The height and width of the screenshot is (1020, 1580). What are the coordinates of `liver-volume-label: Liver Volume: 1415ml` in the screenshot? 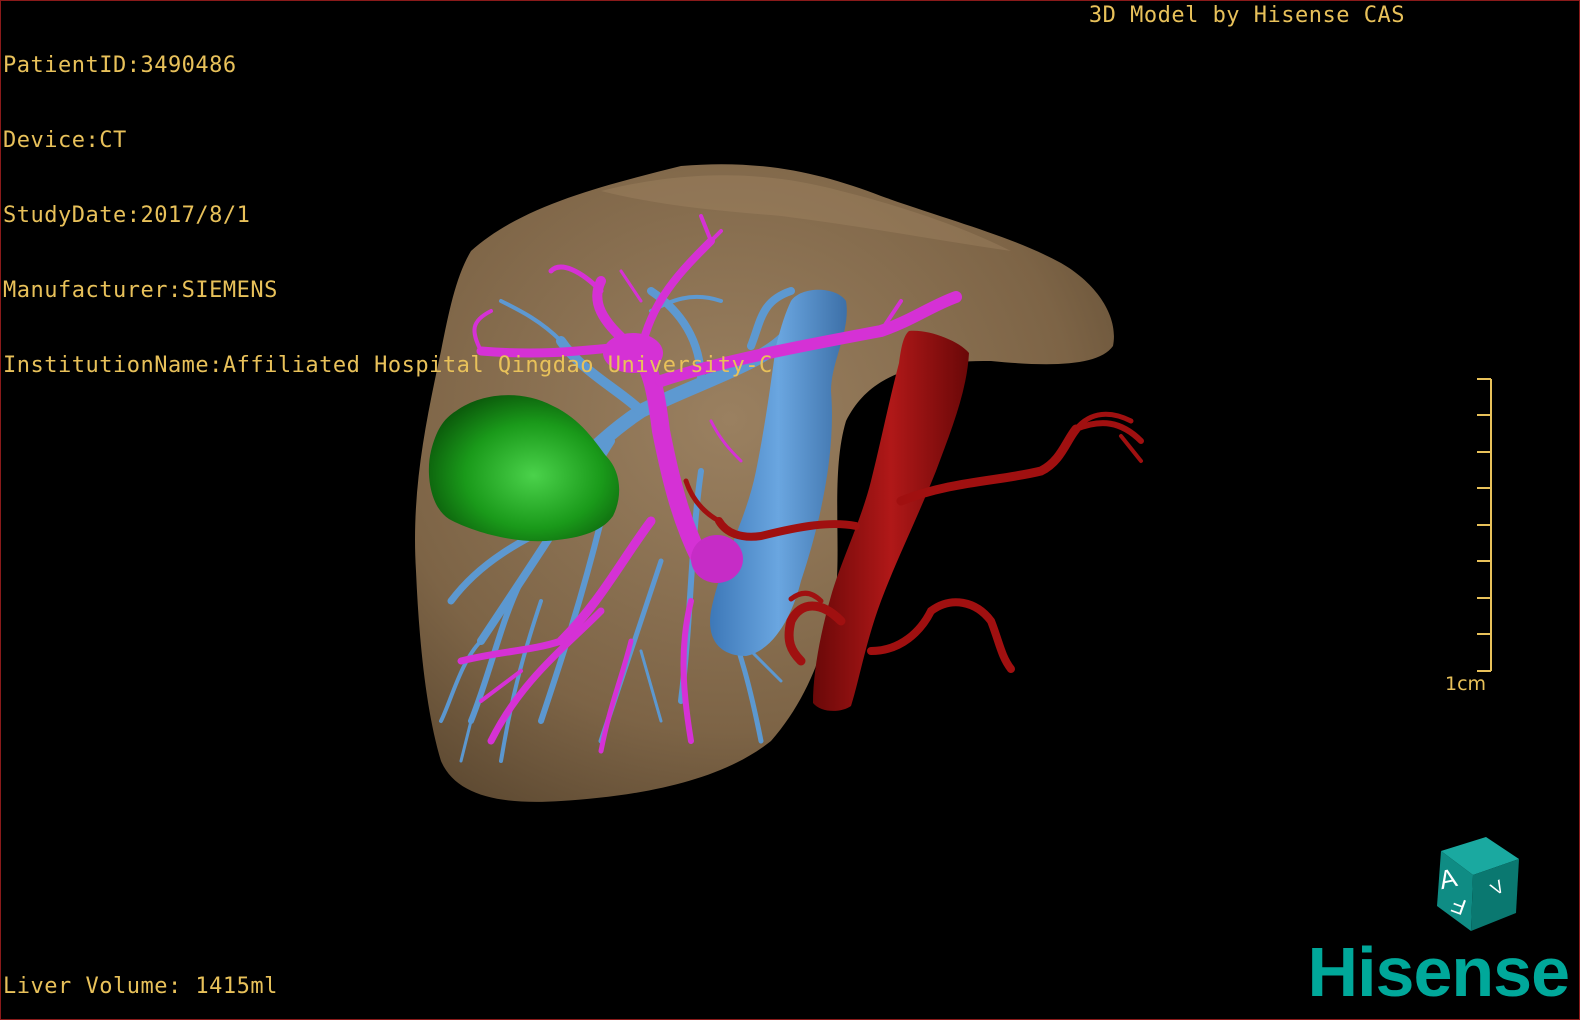 It's located at (140, 986).